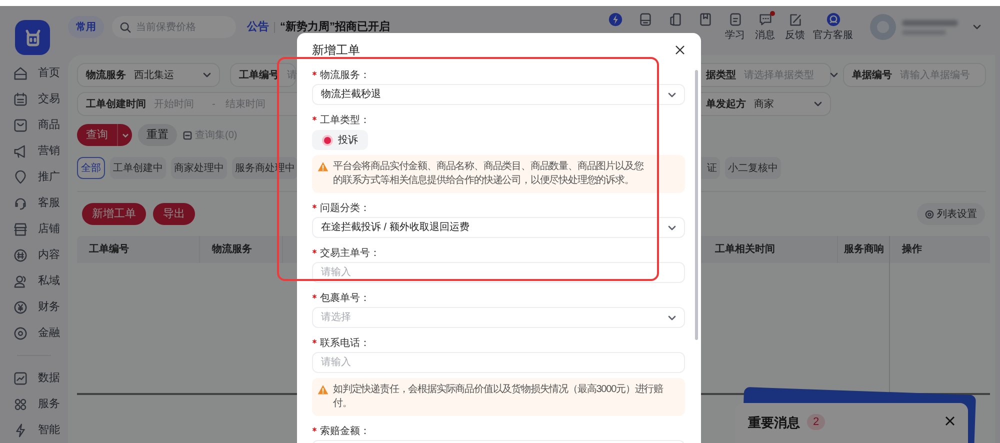 This screenshot has width=1000, height=443. I want to click on count-badge: 2, so click(816, 422).